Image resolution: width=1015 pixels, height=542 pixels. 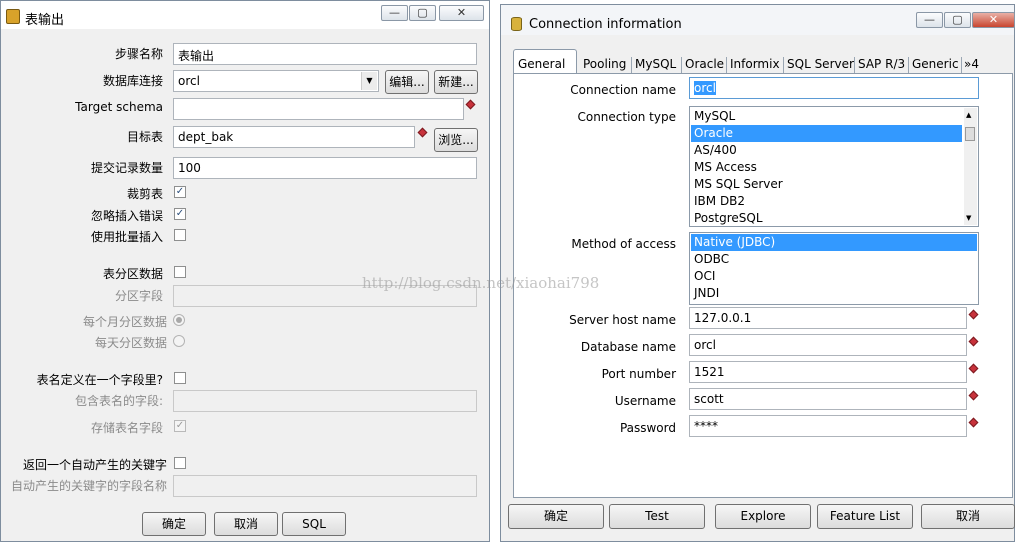 I want to click on partition-daily-label: 每天分区数据, so click(x=130, y=343).